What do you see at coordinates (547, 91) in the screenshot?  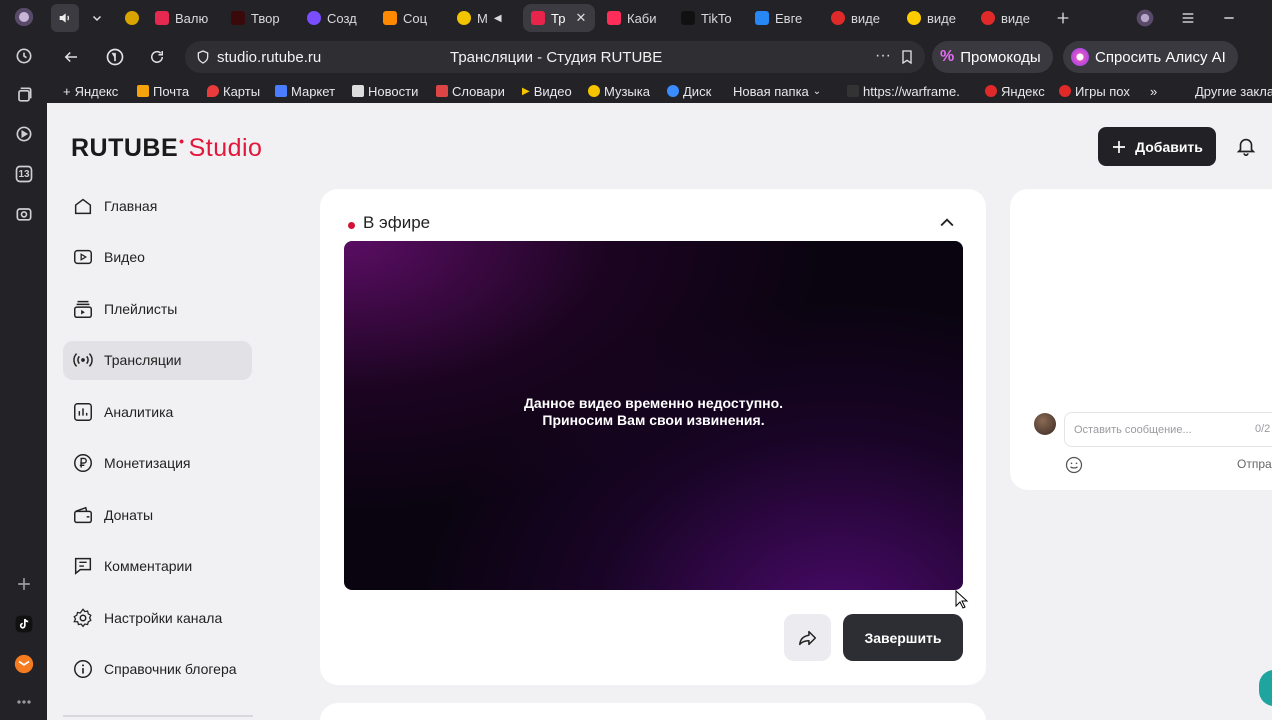 I see `bookmark-video: ▶ Видео` at bounding box center [547, 91].